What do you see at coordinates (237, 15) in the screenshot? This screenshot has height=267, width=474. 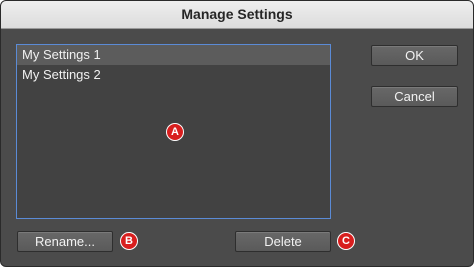 I see `dialog-title: Manage Settings` at bounding box center [237, 15].